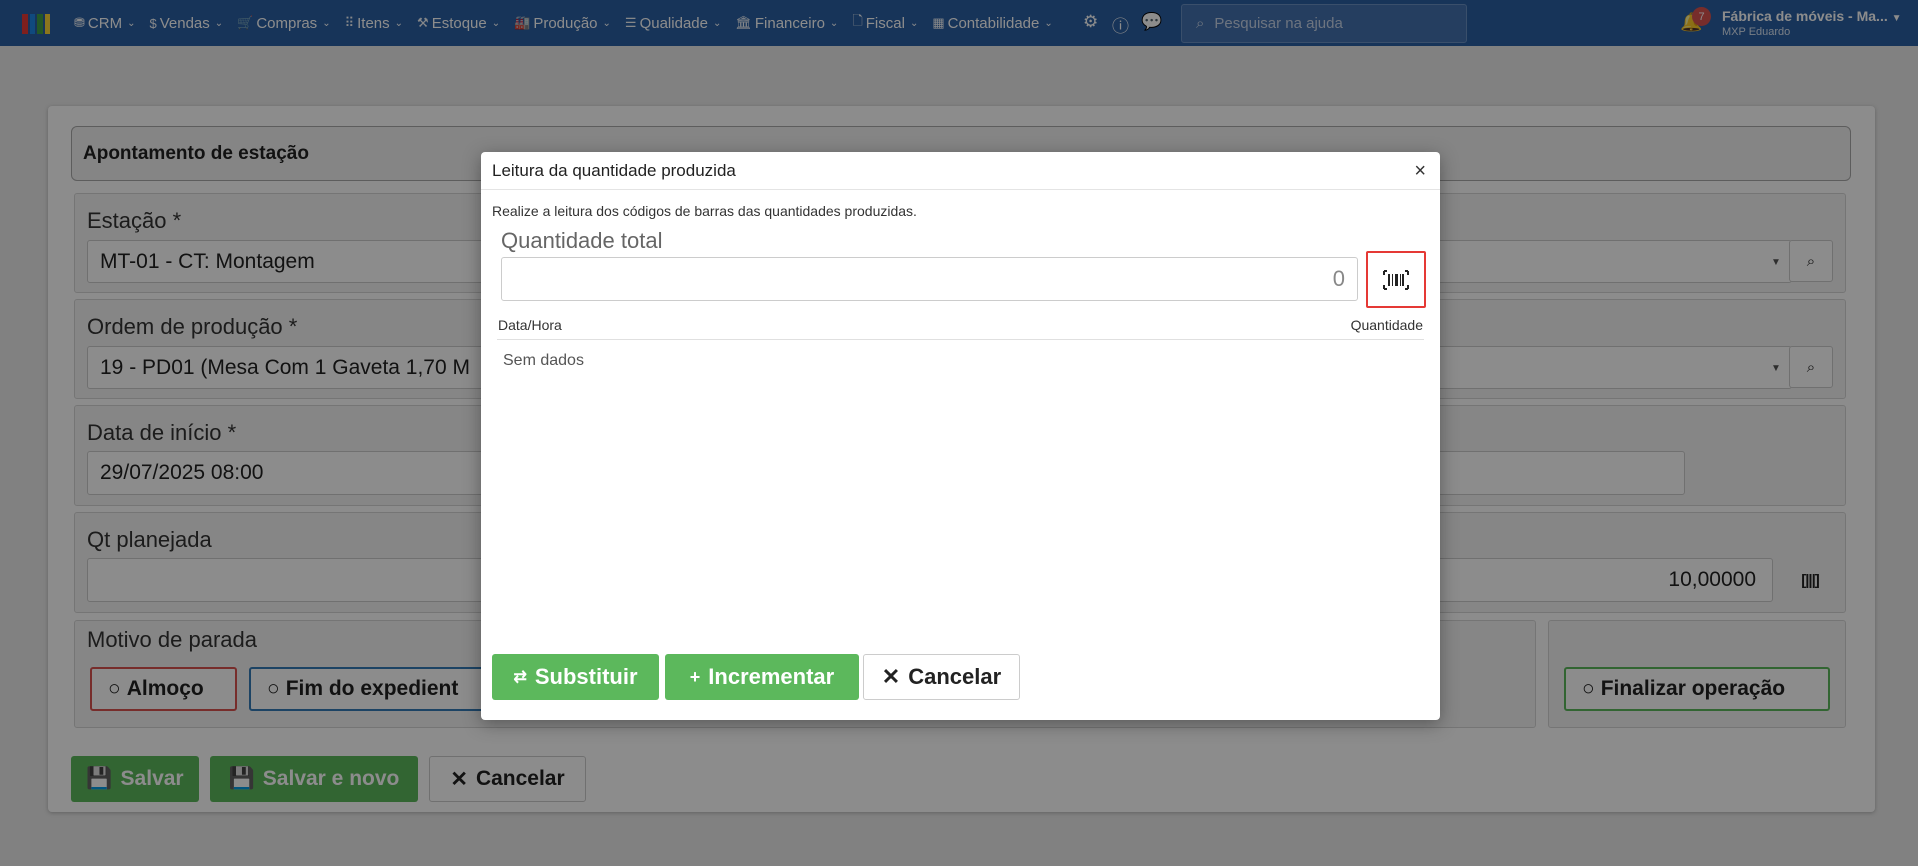 This screenshot has height=866, width=1918. Describe the element at coordinates (1420, 171) in the screenshot. I see `close-icon: ×` at that location.